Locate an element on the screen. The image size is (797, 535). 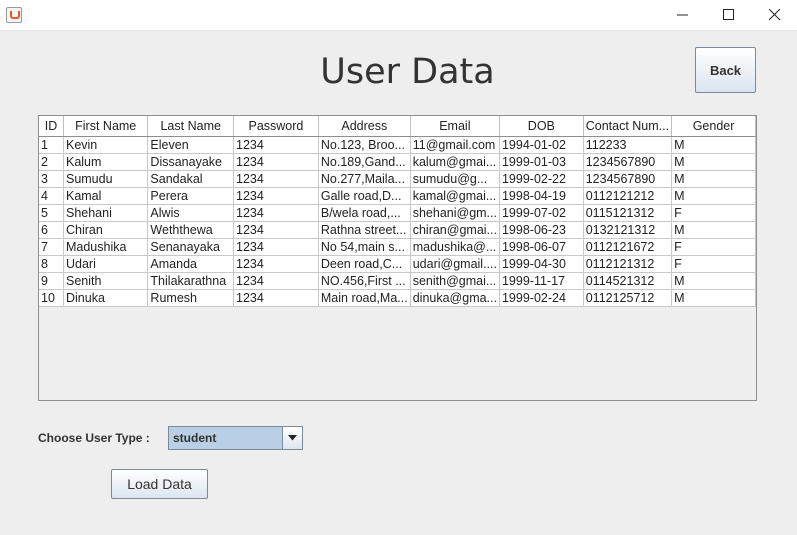
table-cell: 0112125712 is located at coordinates (628, 298).